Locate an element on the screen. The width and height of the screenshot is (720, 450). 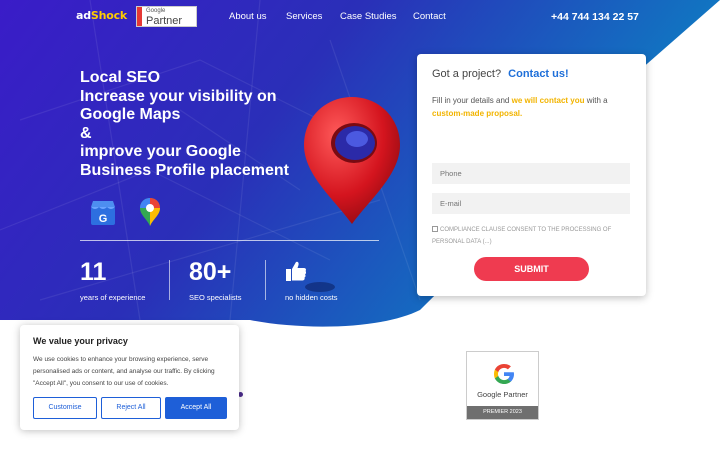
hero-title-line: Local SEO is located at coordinates (120, 77).